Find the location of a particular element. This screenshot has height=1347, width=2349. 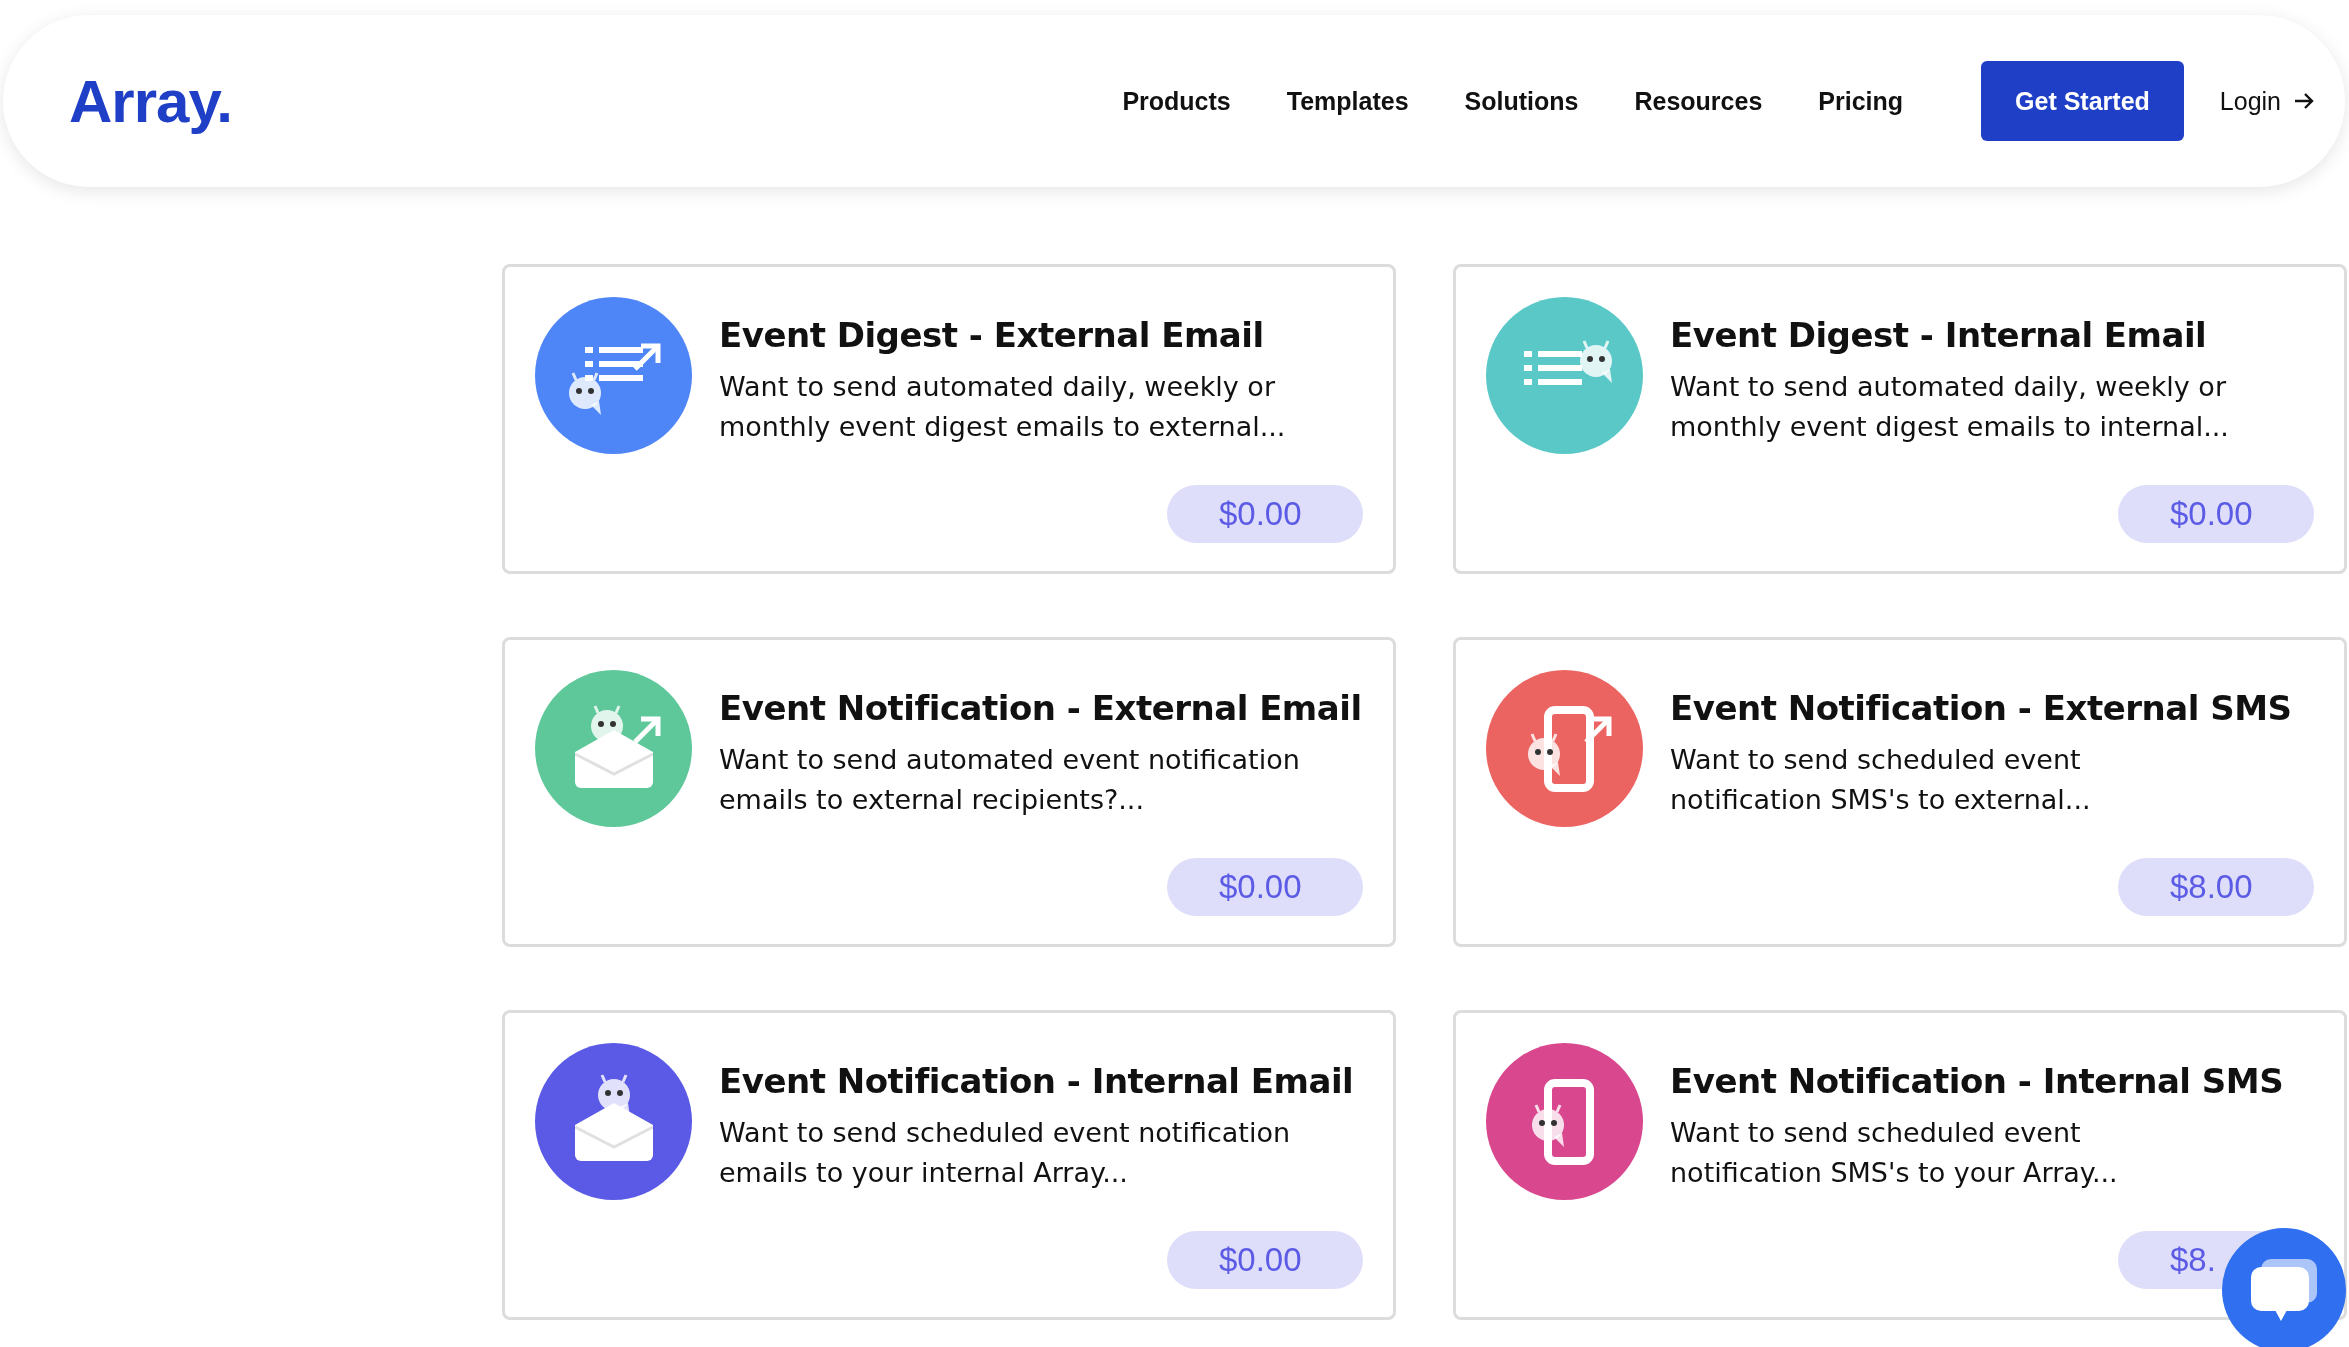

get-started-button: Get Started is located at coordinates (2082, 101).